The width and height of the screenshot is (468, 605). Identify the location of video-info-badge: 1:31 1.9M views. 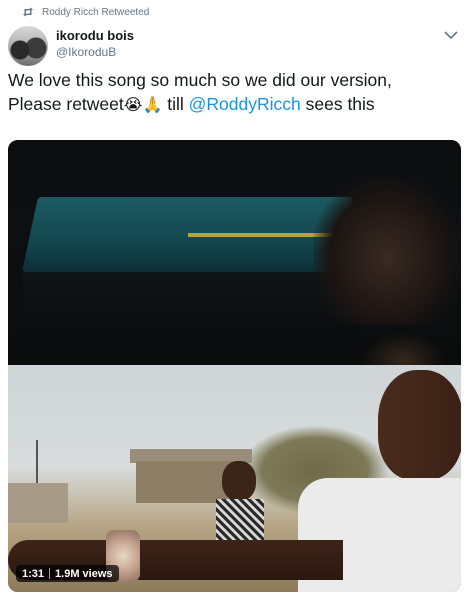
(67, 573).